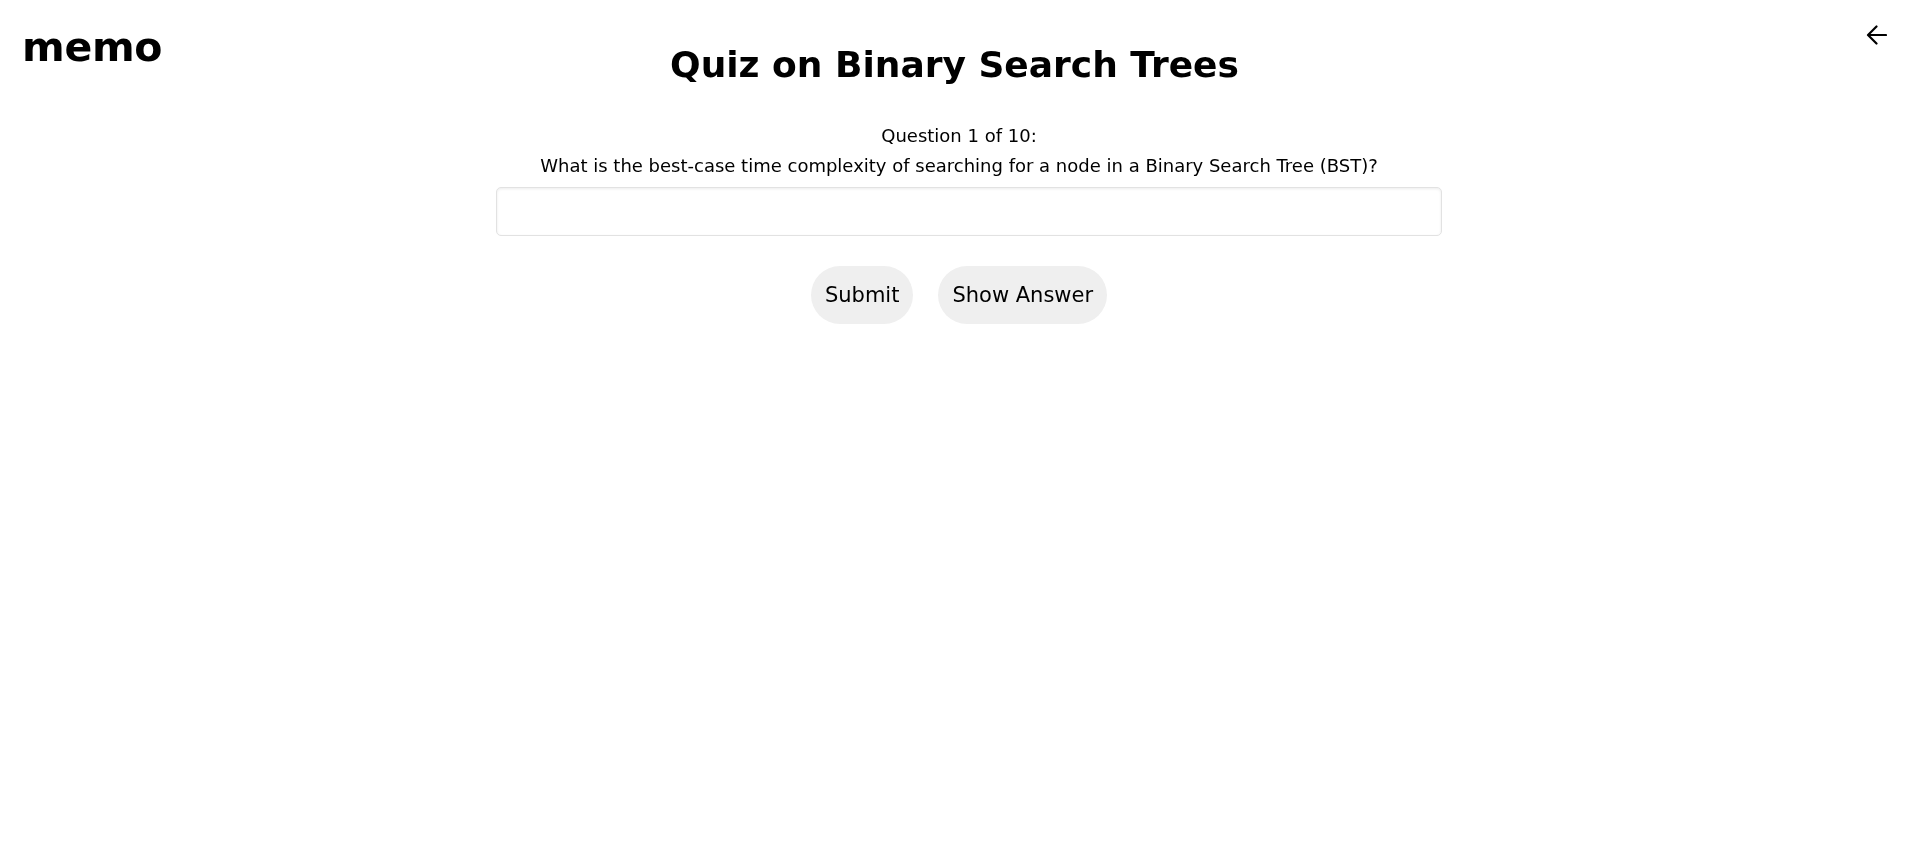 This screenshot has width=1918, height=856. I want to click on page-title: Quiz on Binary Search Trees, so click(954, 65).